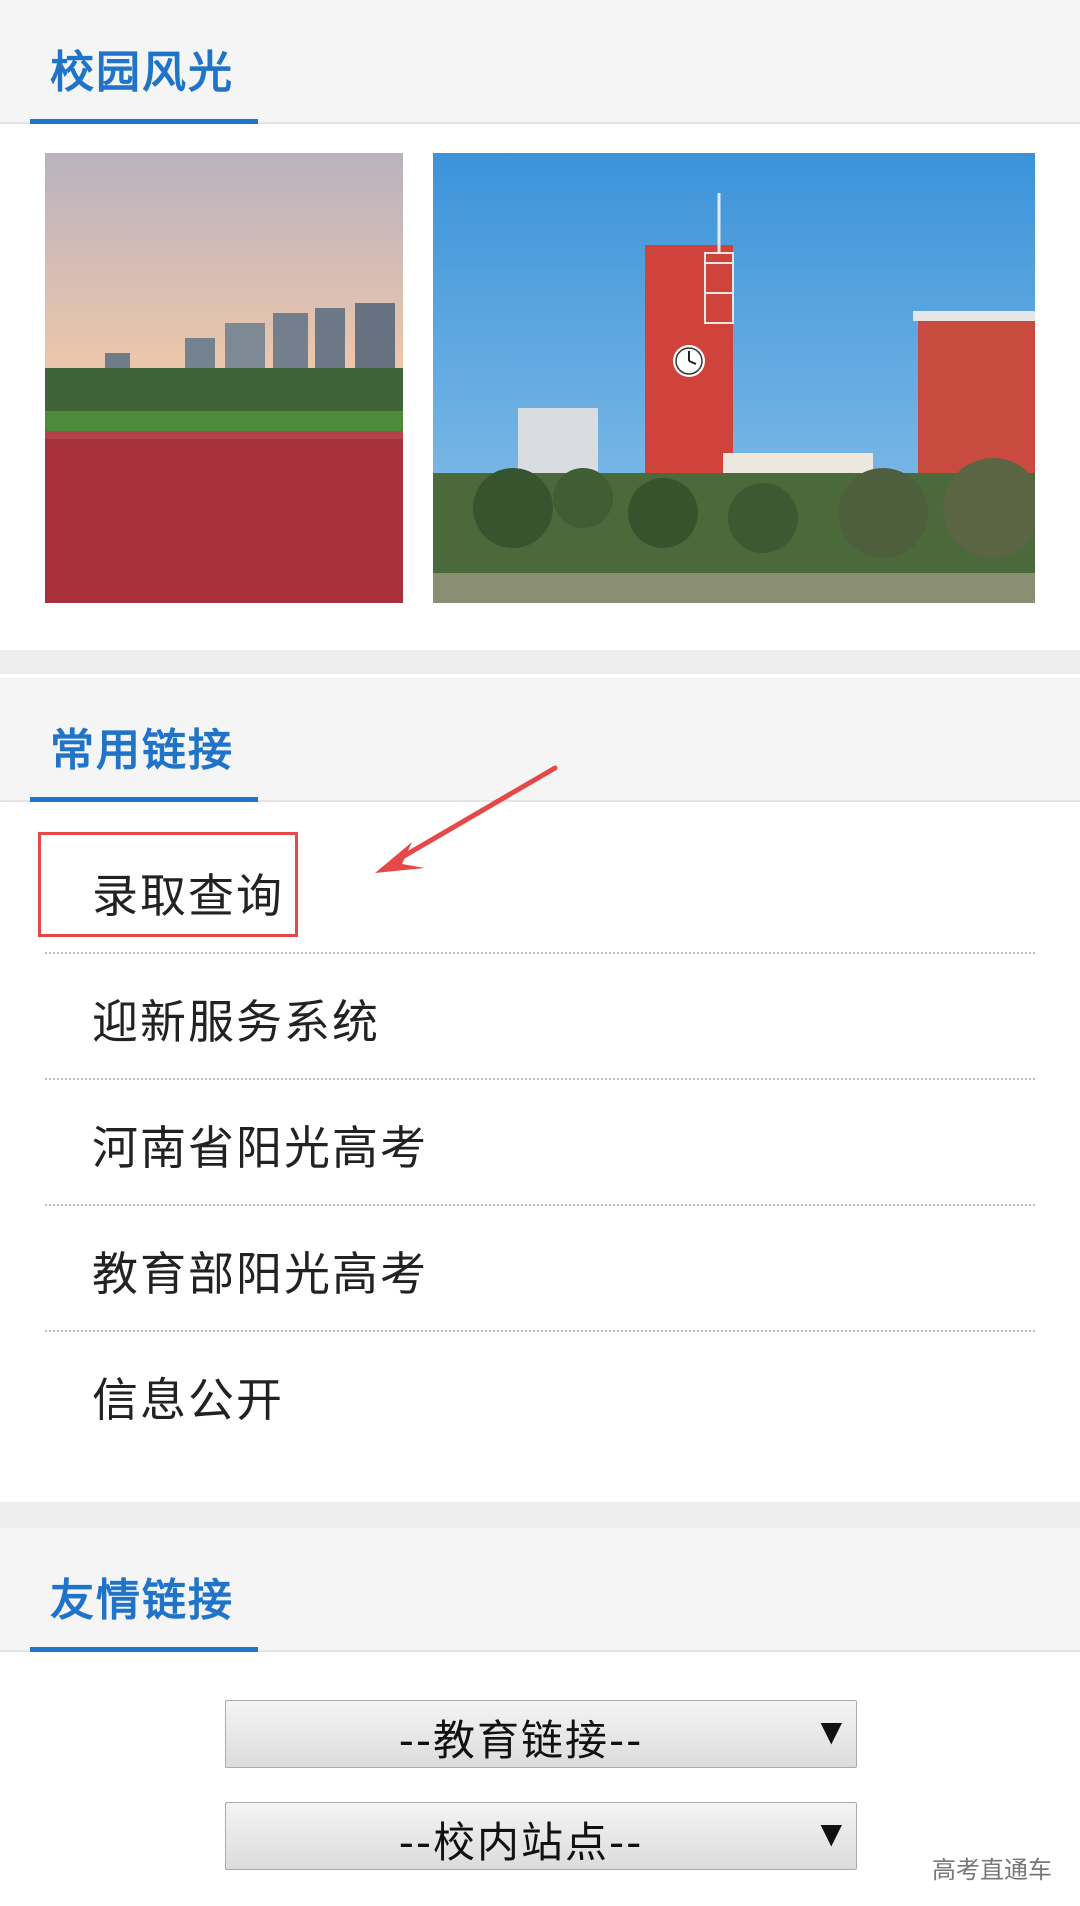  I want to click on campus-sites-select: --校内站点-- ▼, so click(541, 1836).